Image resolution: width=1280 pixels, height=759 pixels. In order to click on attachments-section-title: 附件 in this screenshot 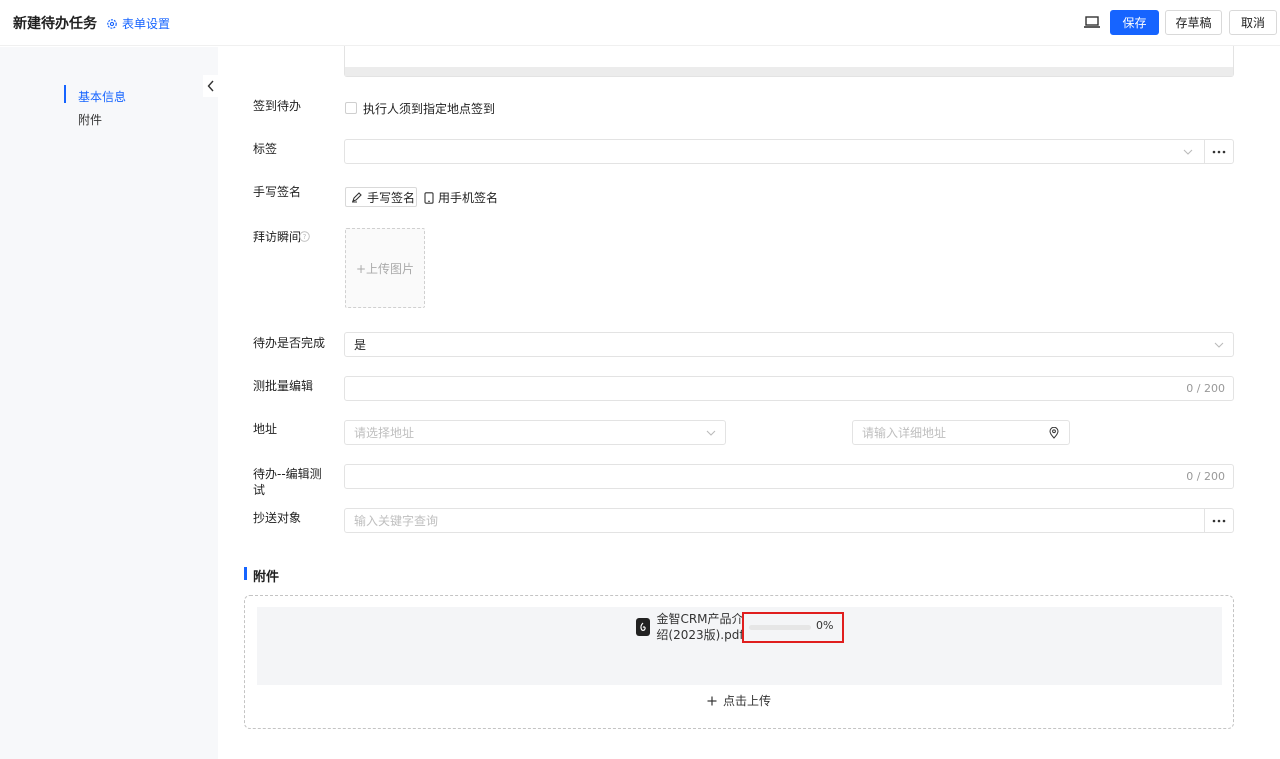, I will do `click(266, 577)`.